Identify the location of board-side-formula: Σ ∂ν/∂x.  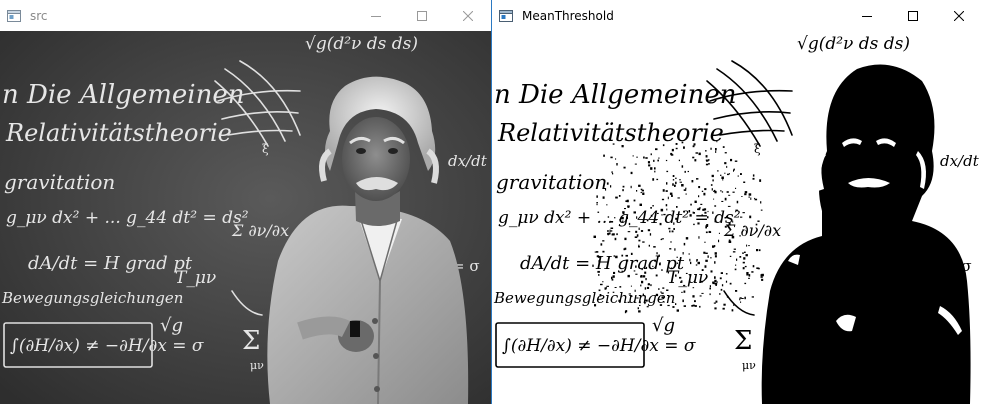
(260, 230).